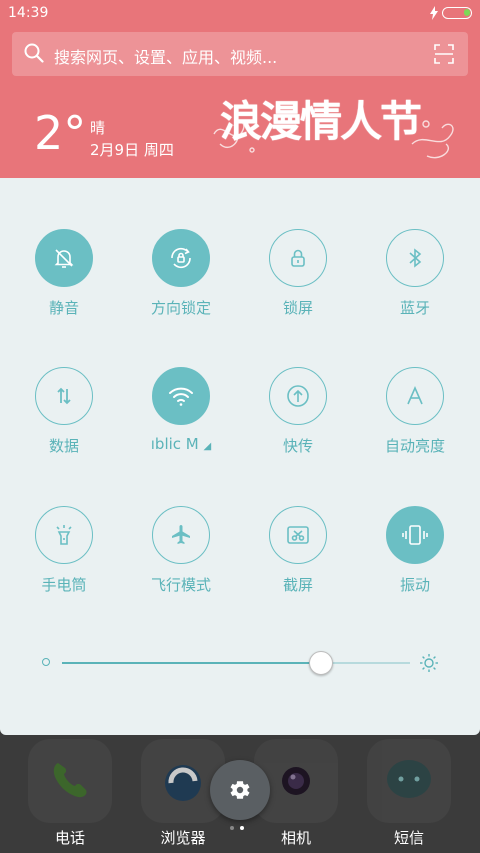  Describe the element at coordinates (232, 828) in the screenshot. I see `page-dot` at that location.